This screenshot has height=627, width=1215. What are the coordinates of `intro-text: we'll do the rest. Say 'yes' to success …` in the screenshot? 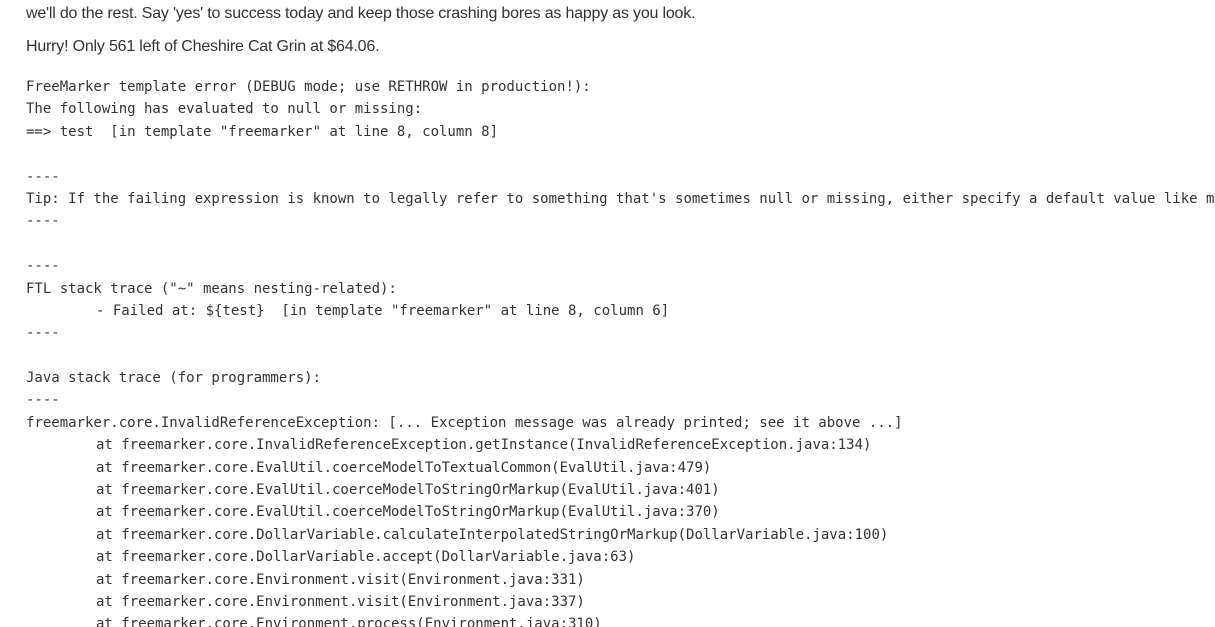 It's located at (361, 13).